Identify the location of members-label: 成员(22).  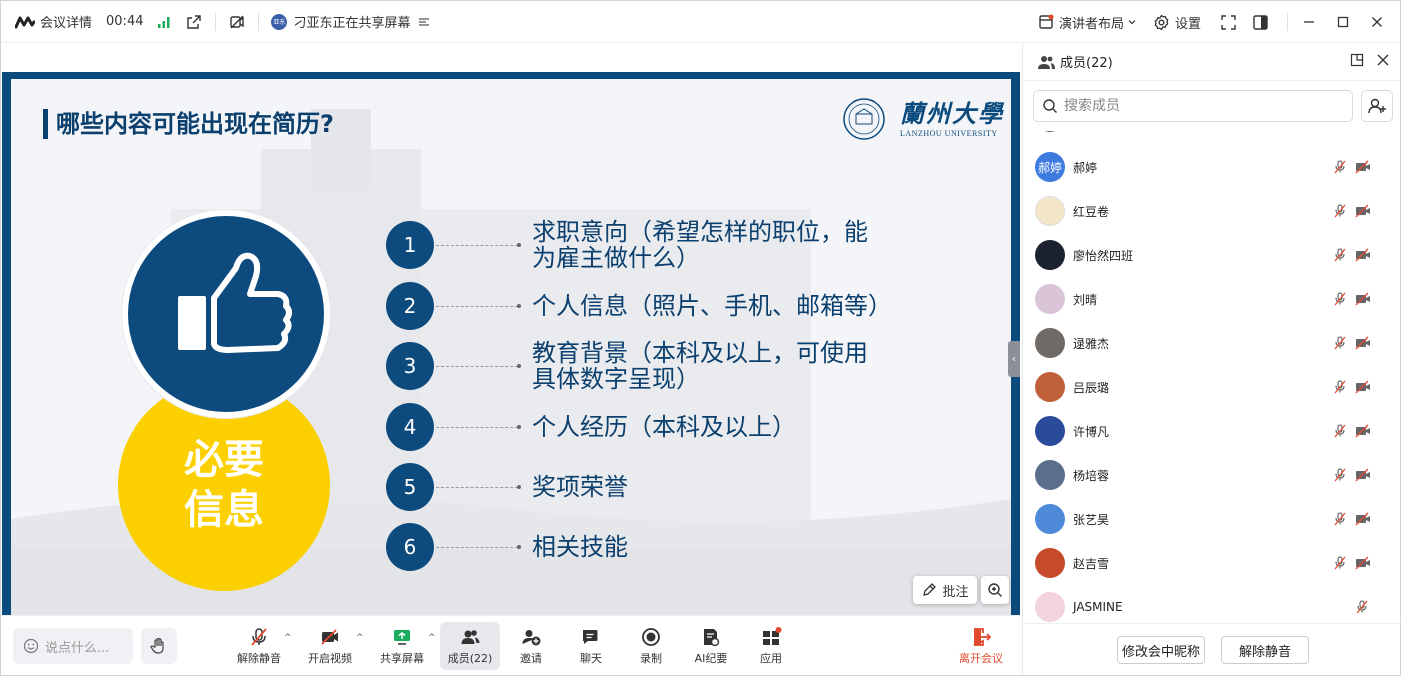
(470, 658).